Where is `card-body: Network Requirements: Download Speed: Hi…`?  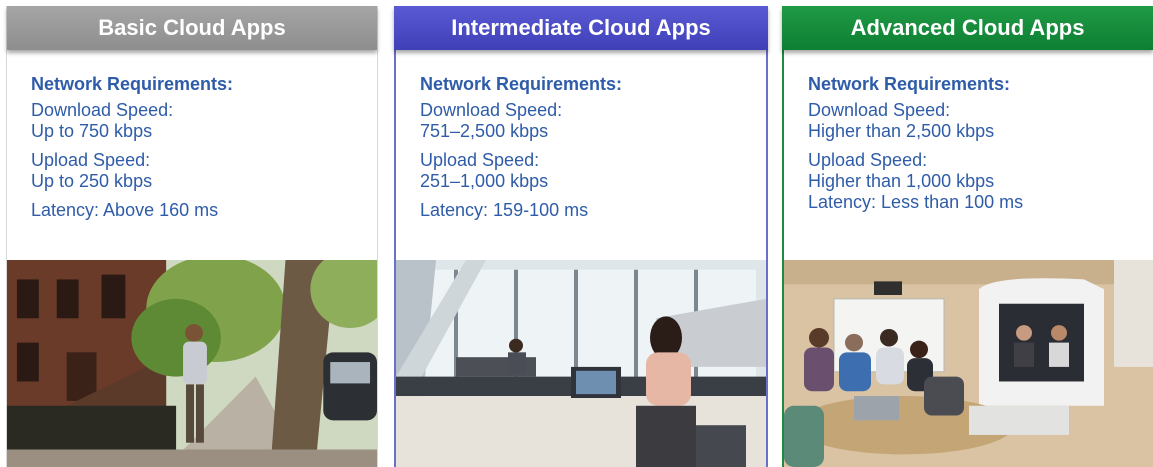
card-body: Network Requirements: Download Speed: Hi… is located at coordinates (968, 131).